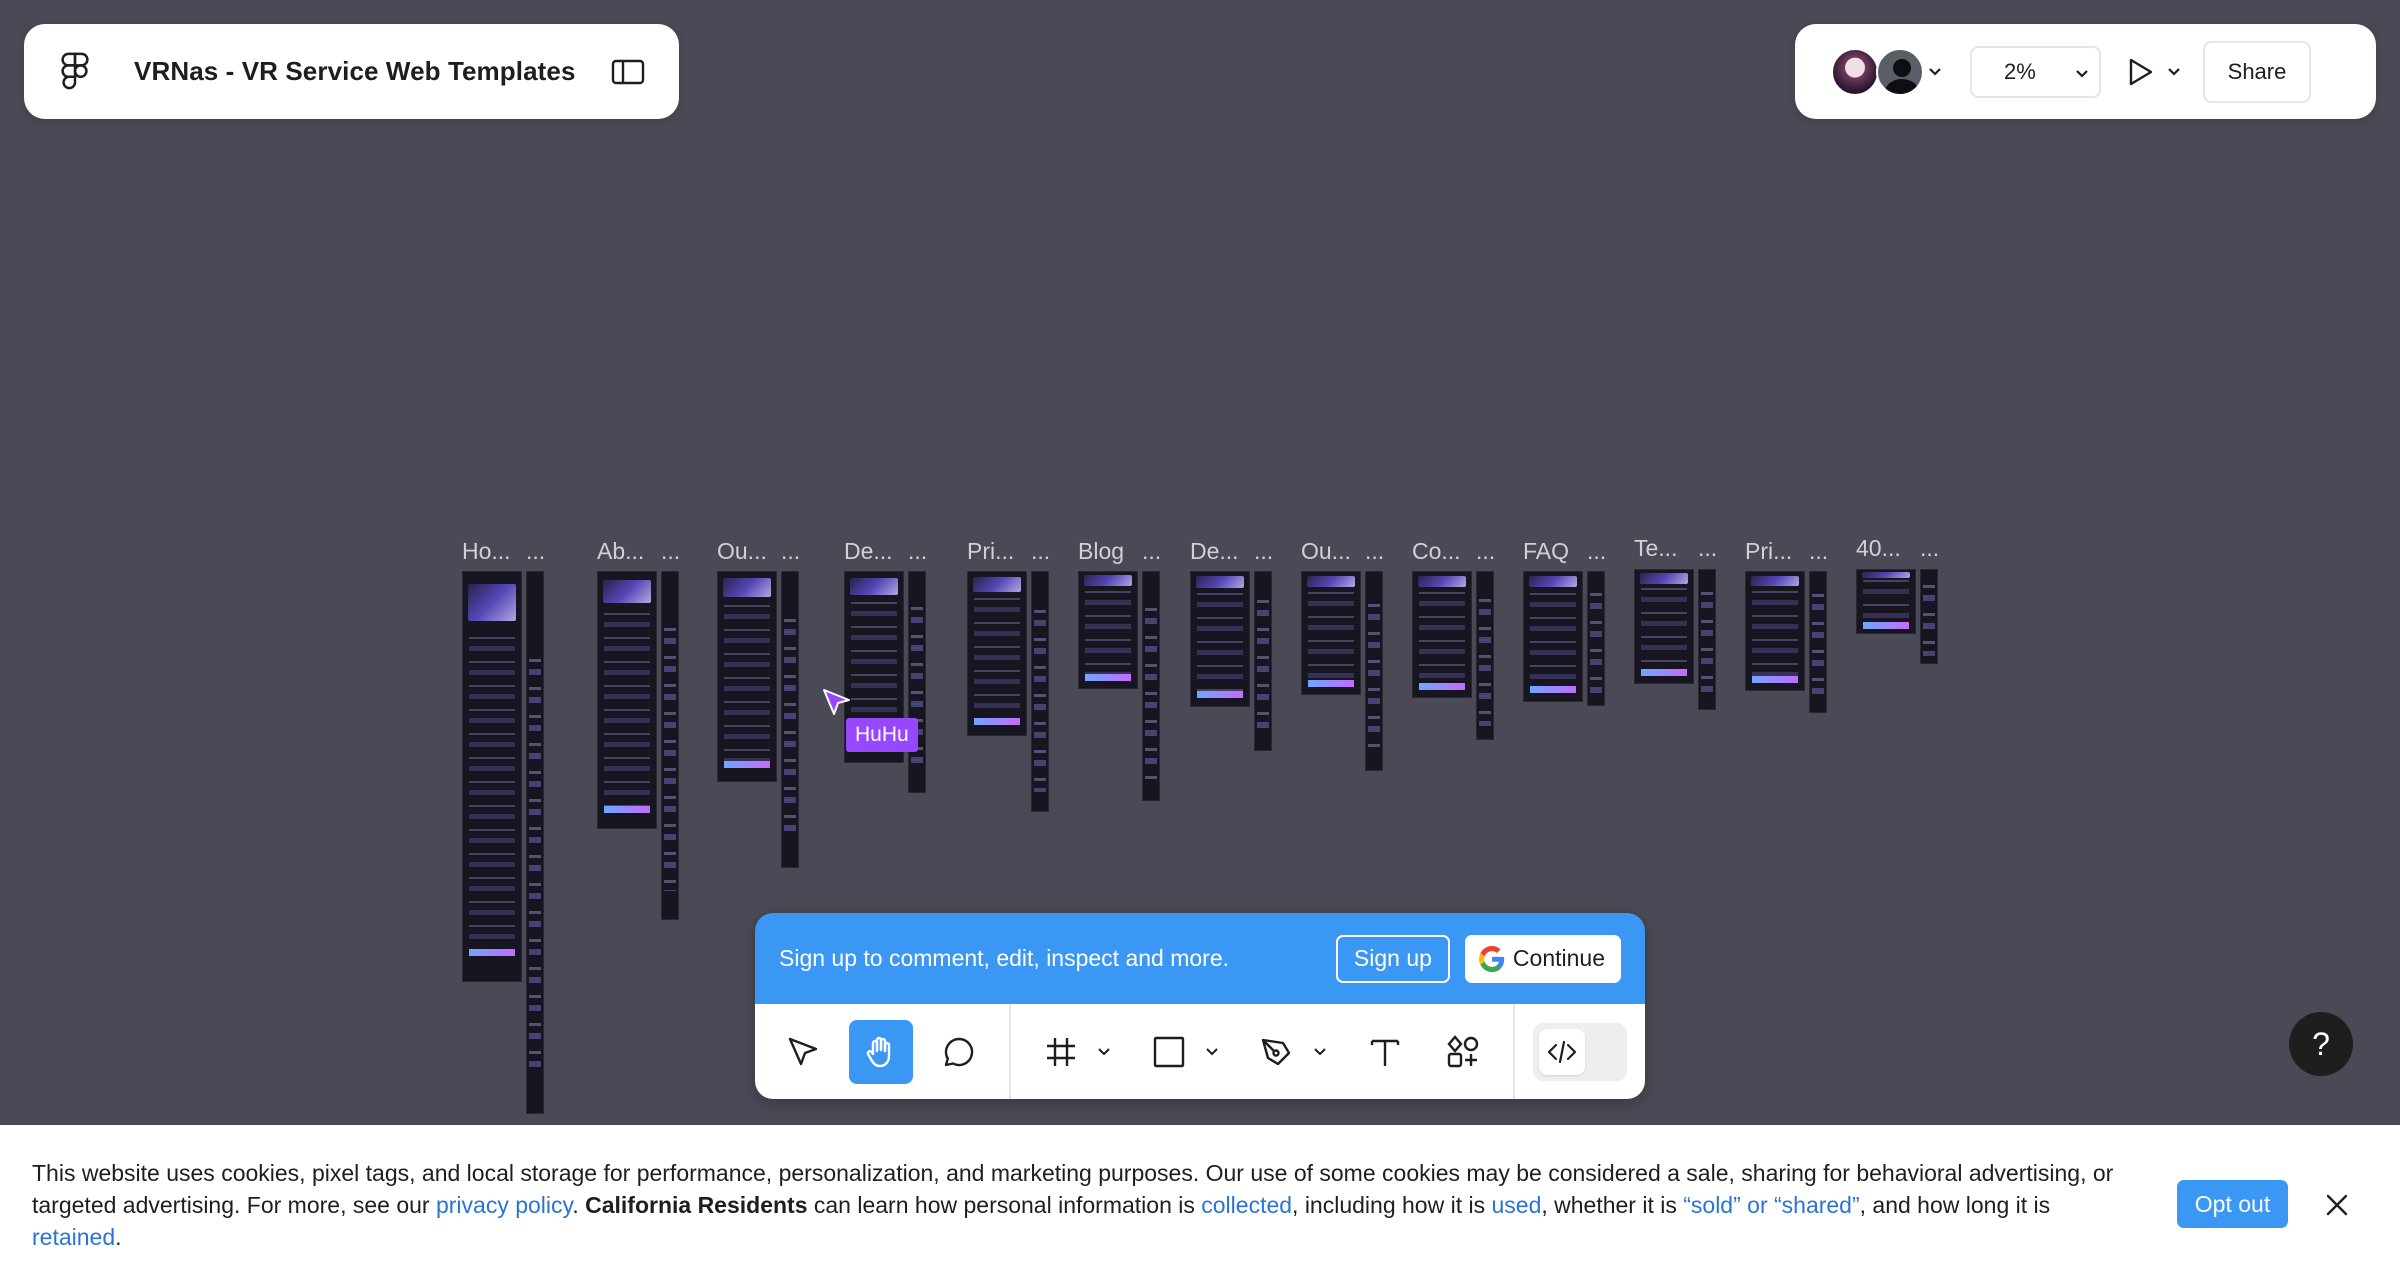 This screenshot has width=2400, height=1284. Describe the element at coordinates (2020, 71) in the screenshot. I see `zoom-value: 2%` at that location.